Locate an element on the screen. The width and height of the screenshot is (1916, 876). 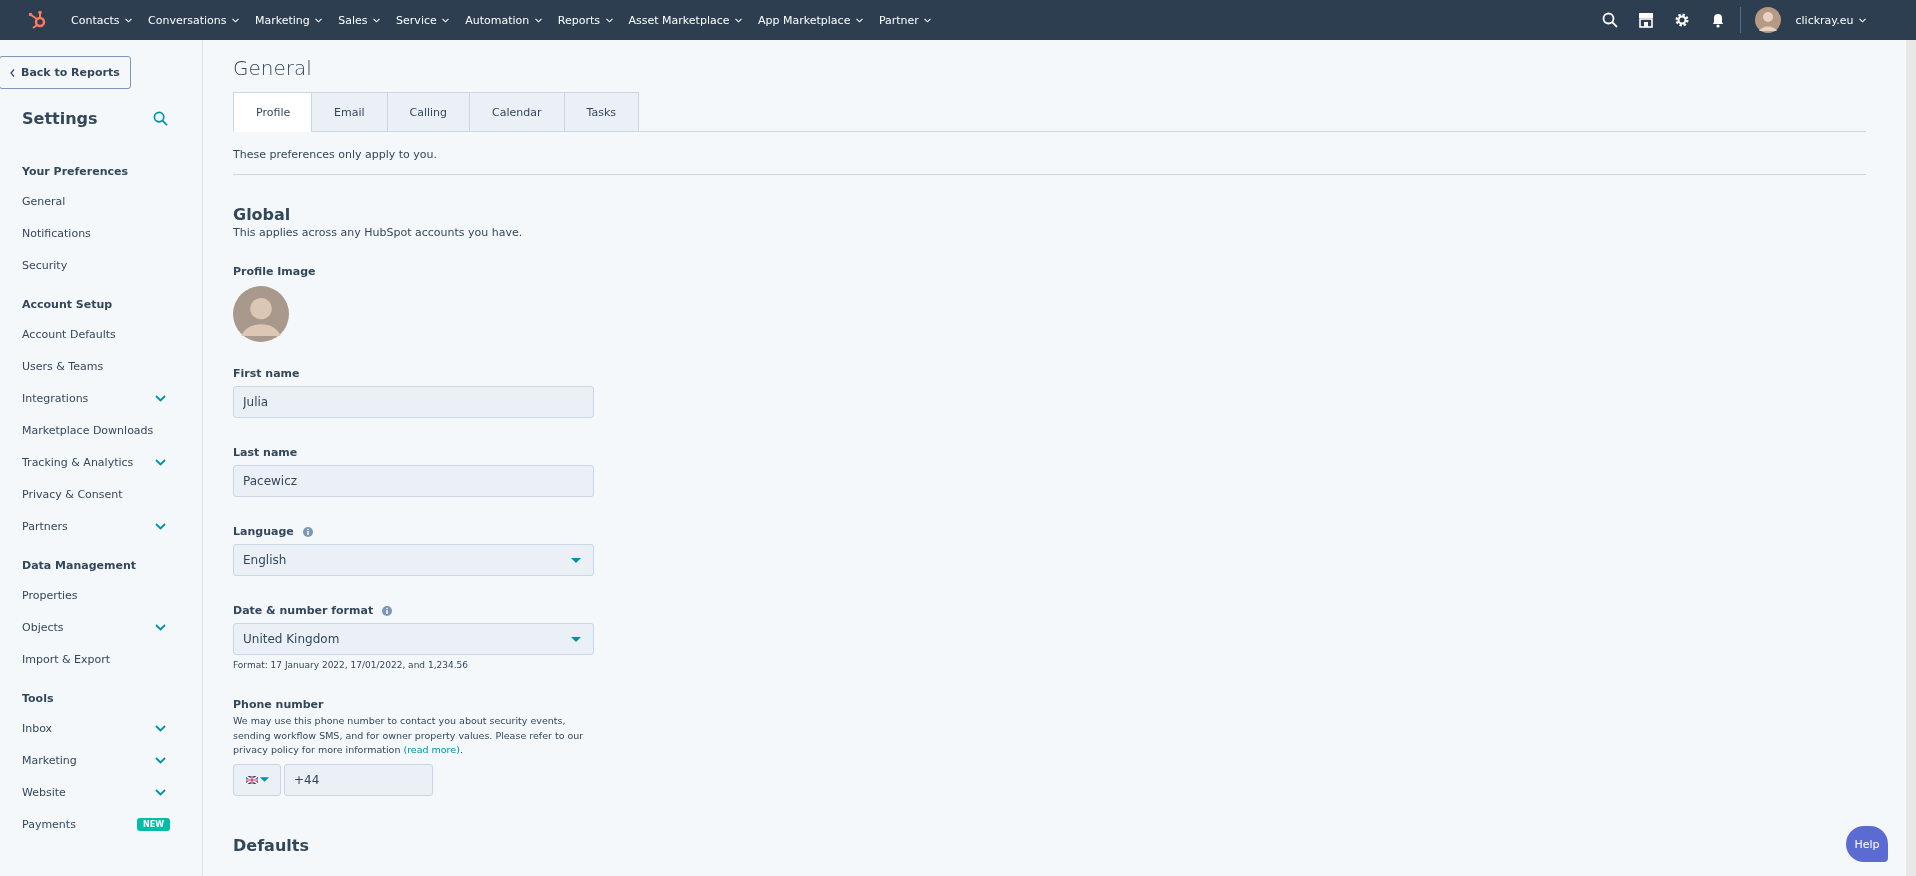
nav-menu: Marketing is located at coordinates (289, 20).